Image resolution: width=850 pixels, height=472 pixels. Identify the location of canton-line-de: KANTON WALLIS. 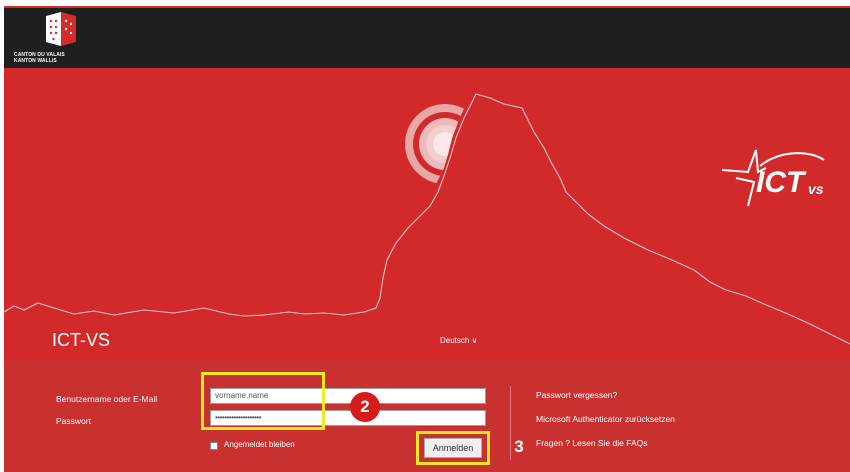
(35, 61).